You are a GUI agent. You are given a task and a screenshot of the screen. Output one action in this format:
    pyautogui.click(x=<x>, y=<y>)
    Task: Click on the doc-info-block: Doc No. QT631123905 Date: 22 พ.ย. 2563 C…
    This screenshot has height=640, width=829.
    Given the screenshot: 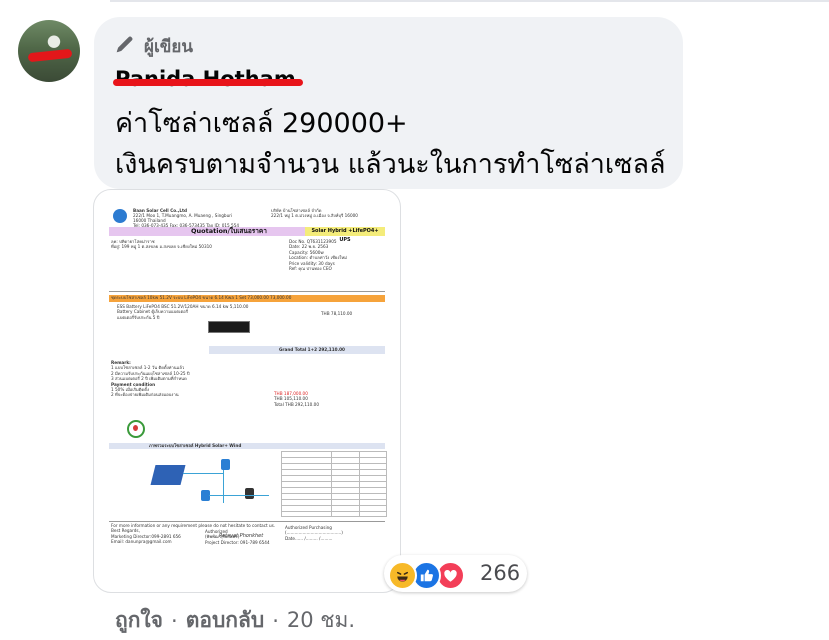 What is the action you would take?
    pyautogui.click(x=318, y=255)
    